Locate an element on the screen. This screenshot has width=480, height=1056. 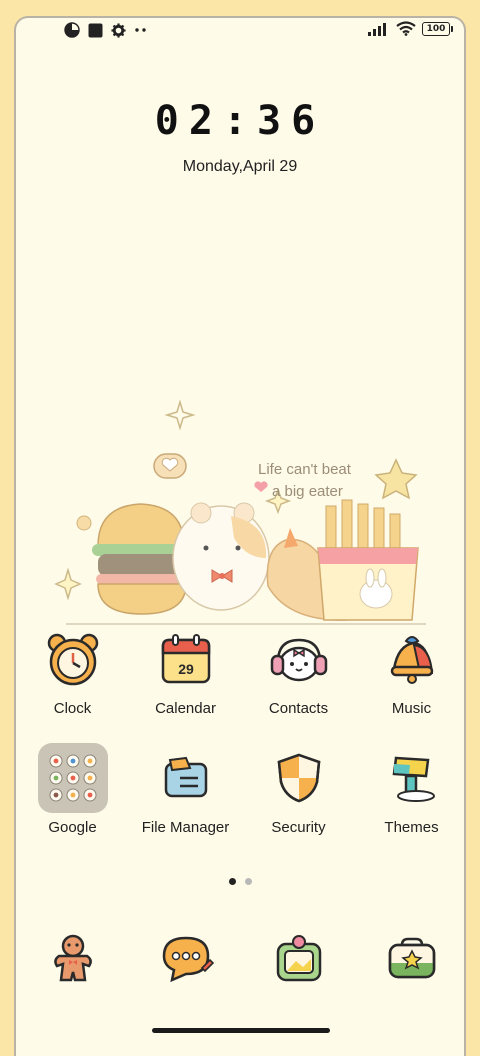
wallpaper-text-line1: Life can't beat is located at coordinates (305, 469).